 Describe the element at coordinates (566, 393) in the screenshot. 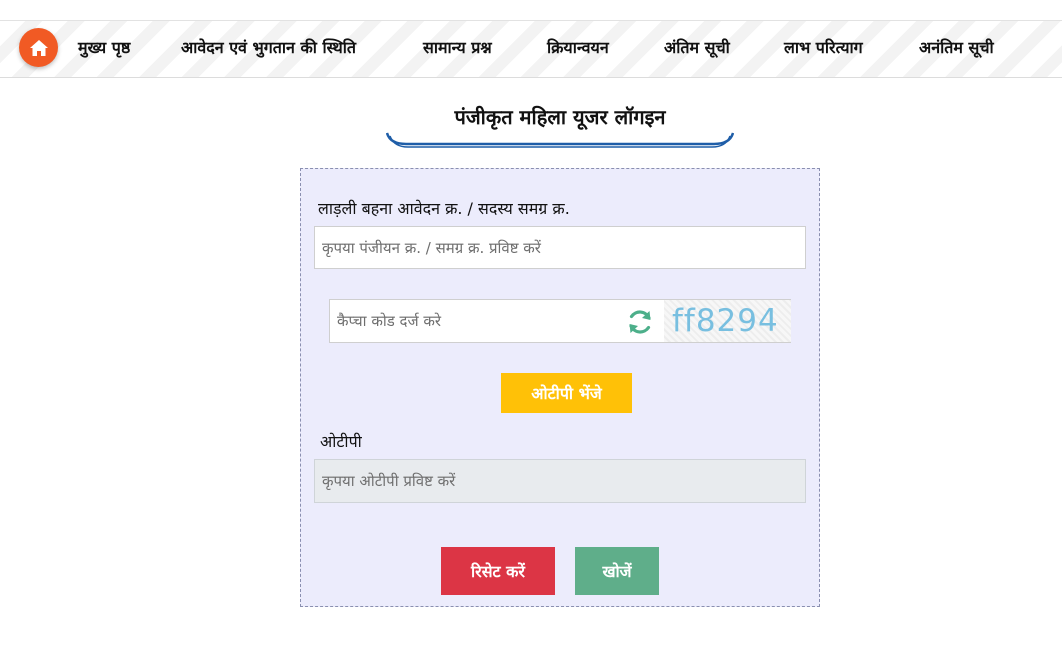

I see `send-otp-button: ओटीपी भेंजे` at that location.